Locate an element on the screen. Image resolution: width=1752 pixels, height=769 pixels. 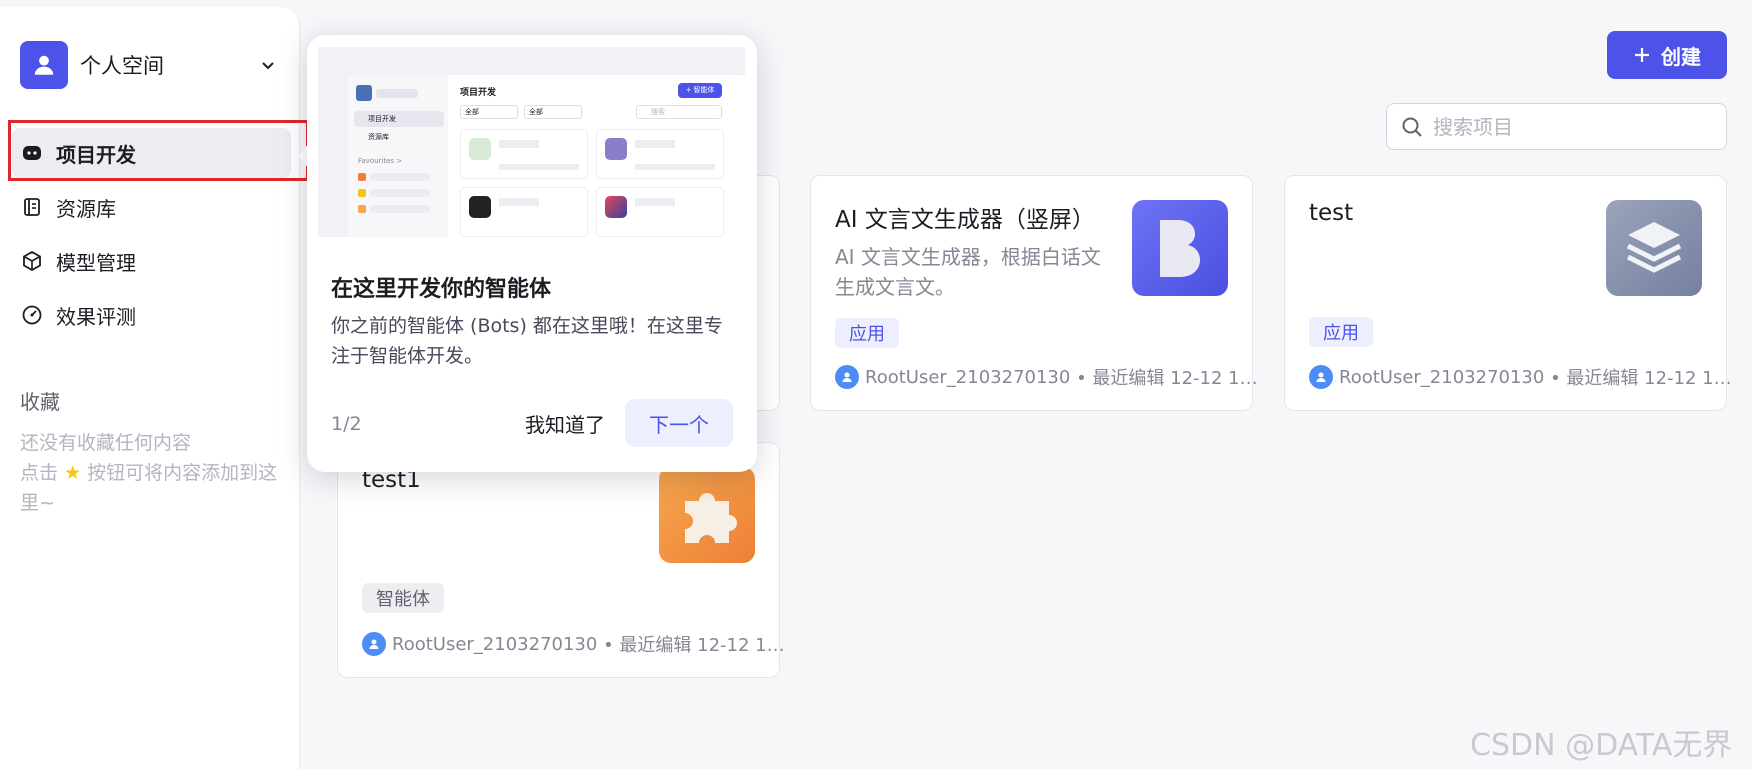
favorites-title: 收藏 is located at coordinates (40, 402).